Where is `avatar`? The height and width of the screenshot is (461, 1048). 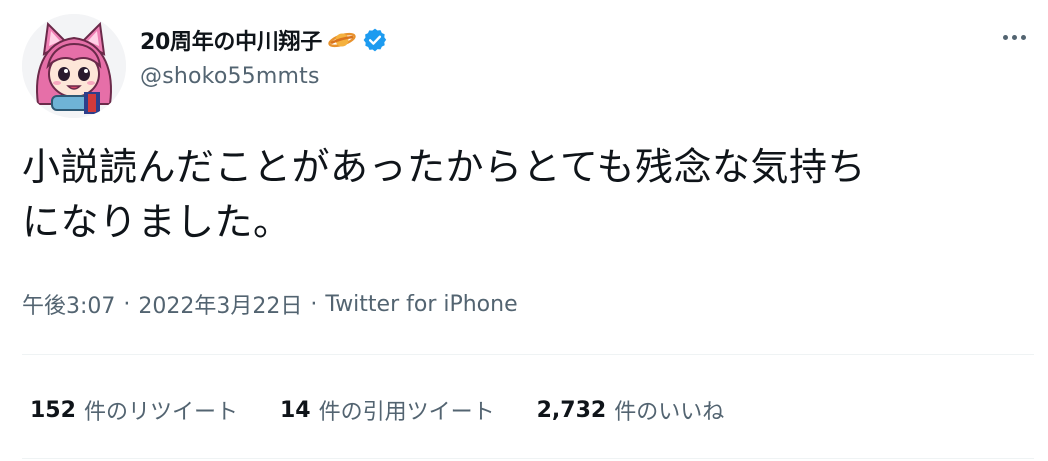 avatar is located at coordinates (74, 66).